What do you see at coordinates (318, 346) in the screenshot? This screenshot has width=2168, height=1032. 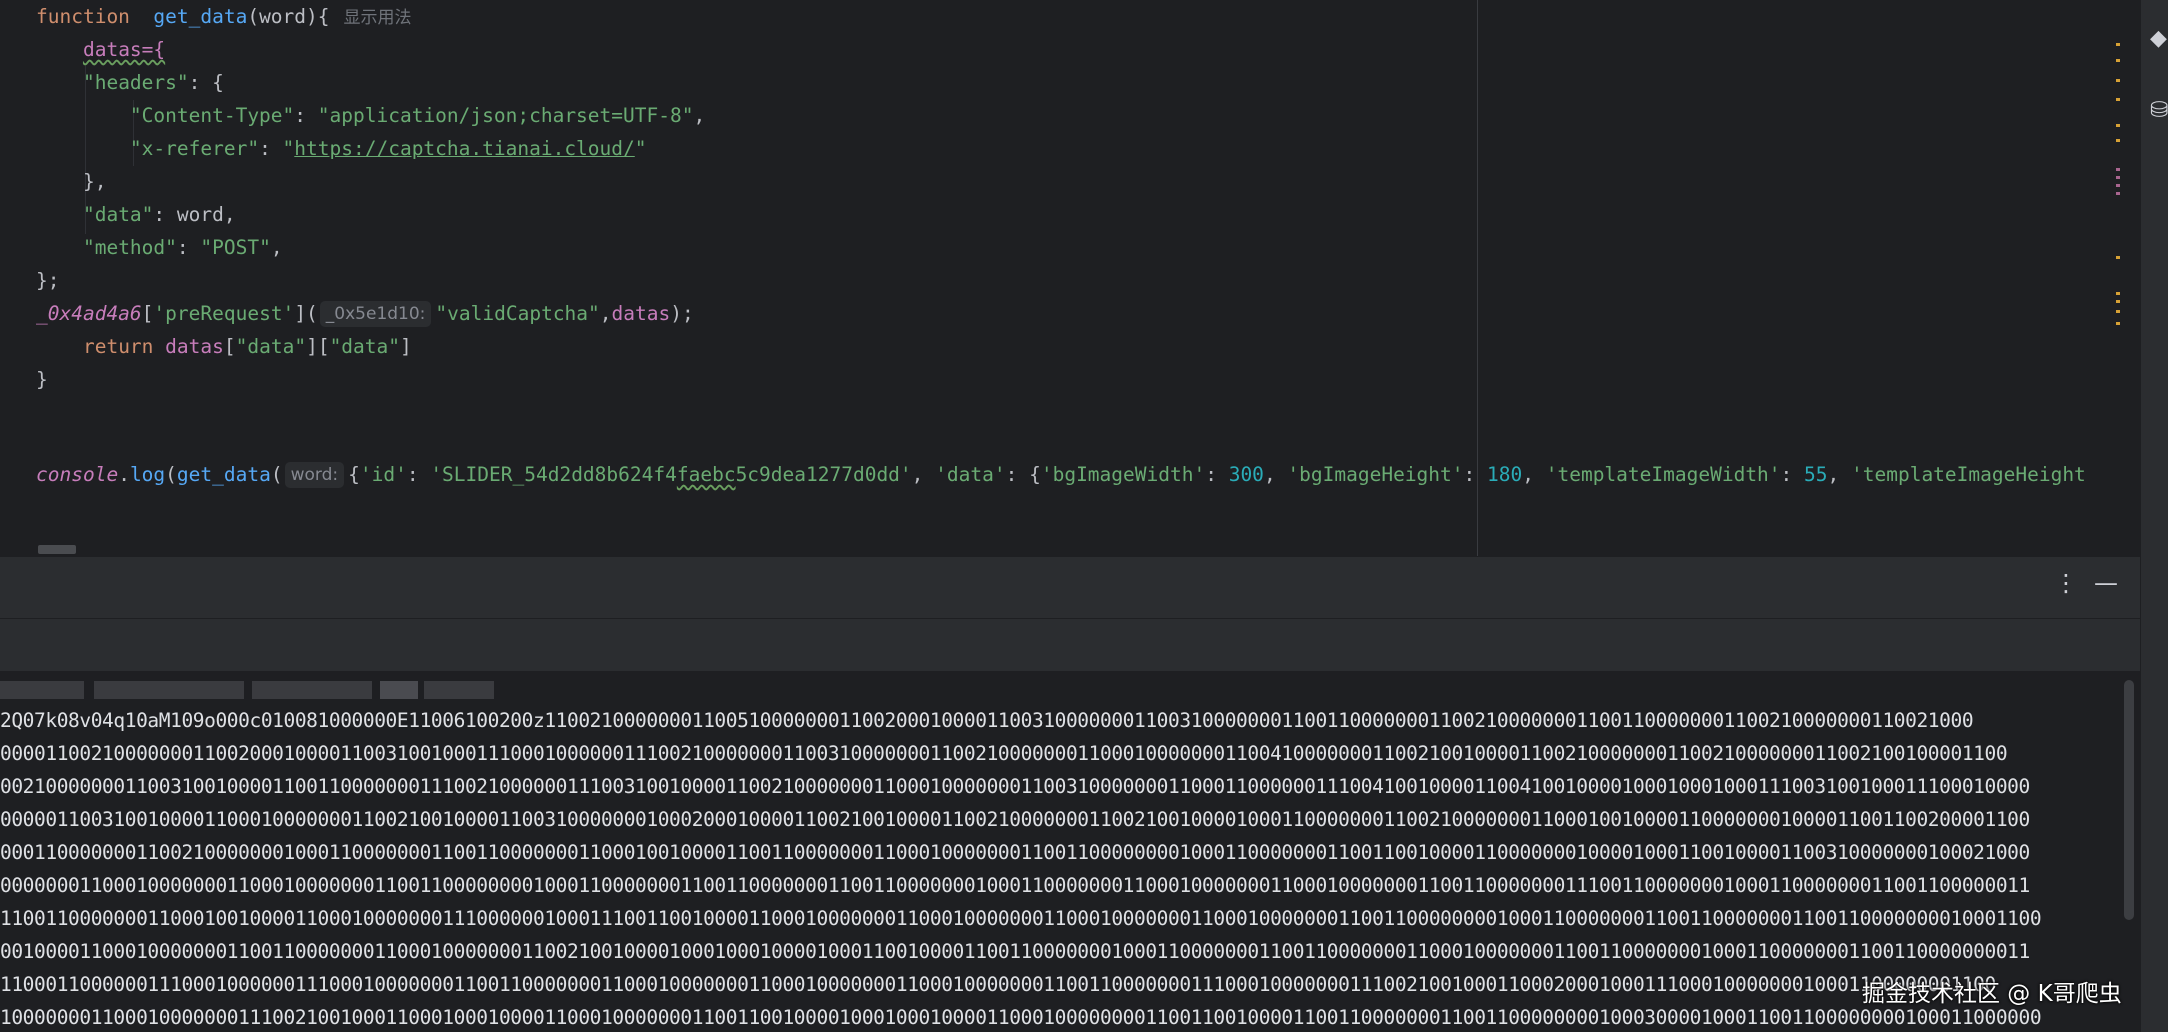 I see `punct: ][` at bounding box center [318, 346].